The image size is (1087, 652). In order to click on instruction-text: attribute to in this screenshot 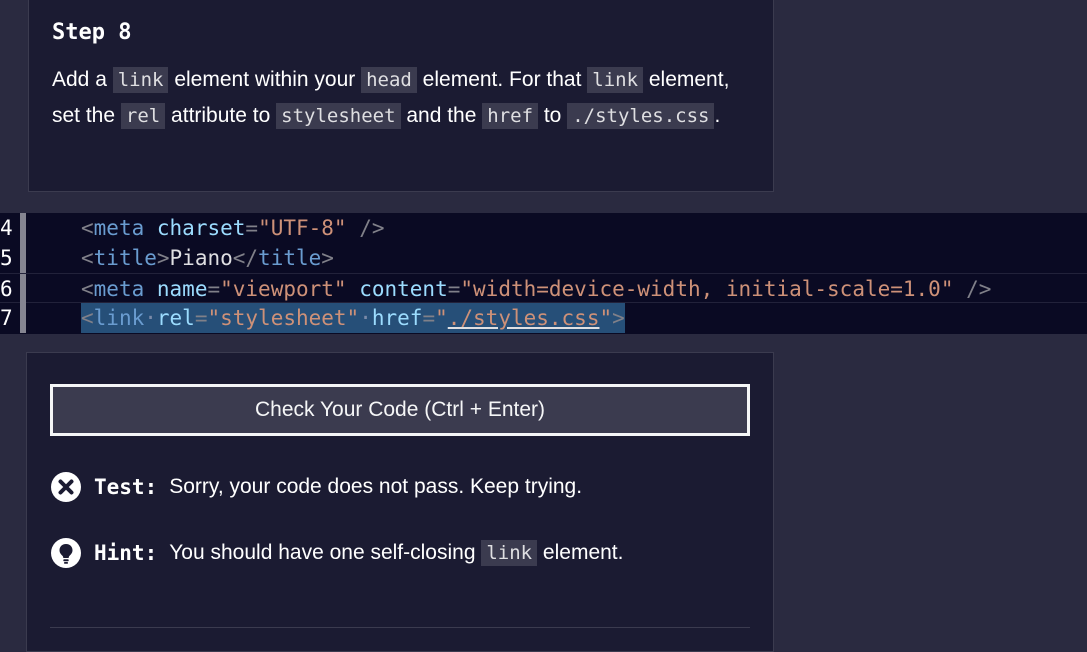, I will do `click(221, 115)`.